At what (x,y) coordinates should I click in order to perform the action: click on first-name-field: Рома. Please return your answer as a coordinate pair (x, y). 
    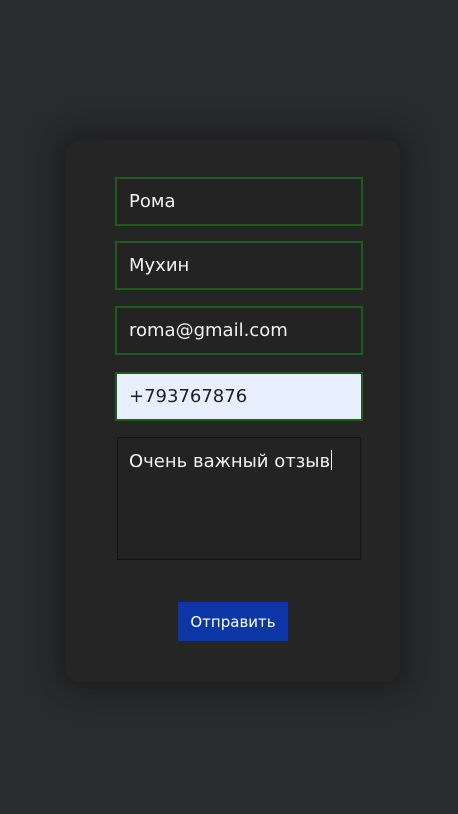
    Looking at the image, I should click on (239, 201).